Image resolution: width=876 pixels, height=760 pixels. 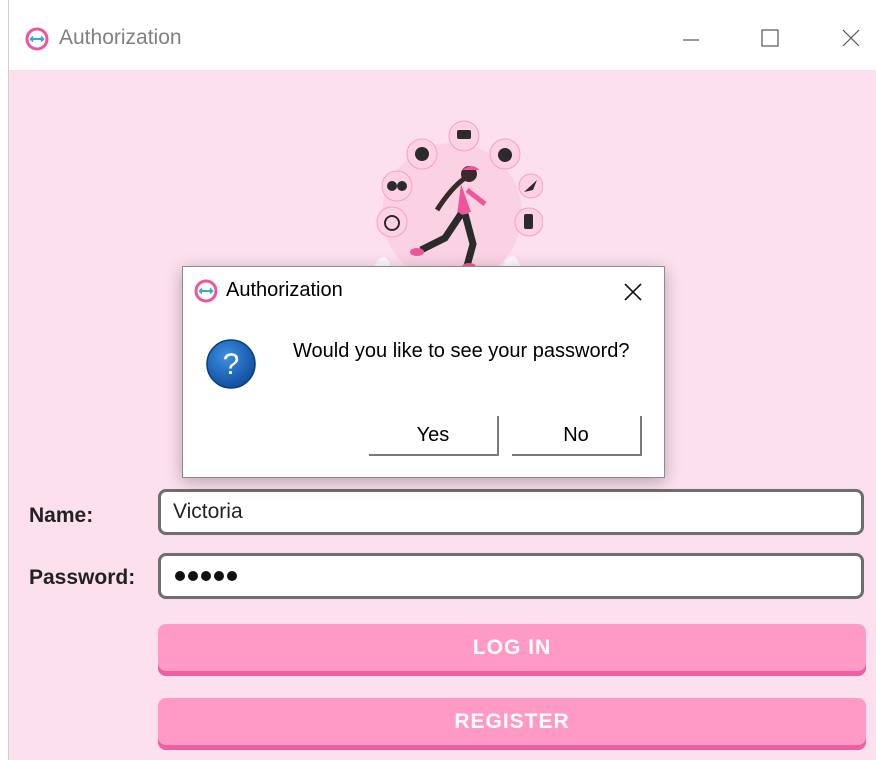 I want to click on no-button: No, so click(x=577, y=436).